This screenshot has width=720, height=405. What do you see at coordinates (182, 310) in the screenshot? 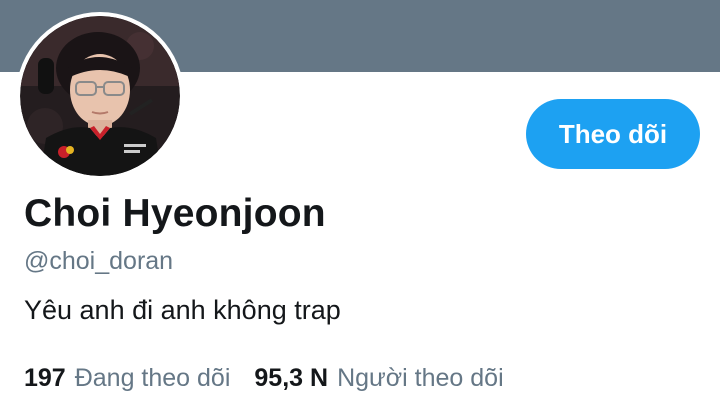
I see `profile-bio: Yêu anh đi anh không trap` at bounding box center [182, 310].